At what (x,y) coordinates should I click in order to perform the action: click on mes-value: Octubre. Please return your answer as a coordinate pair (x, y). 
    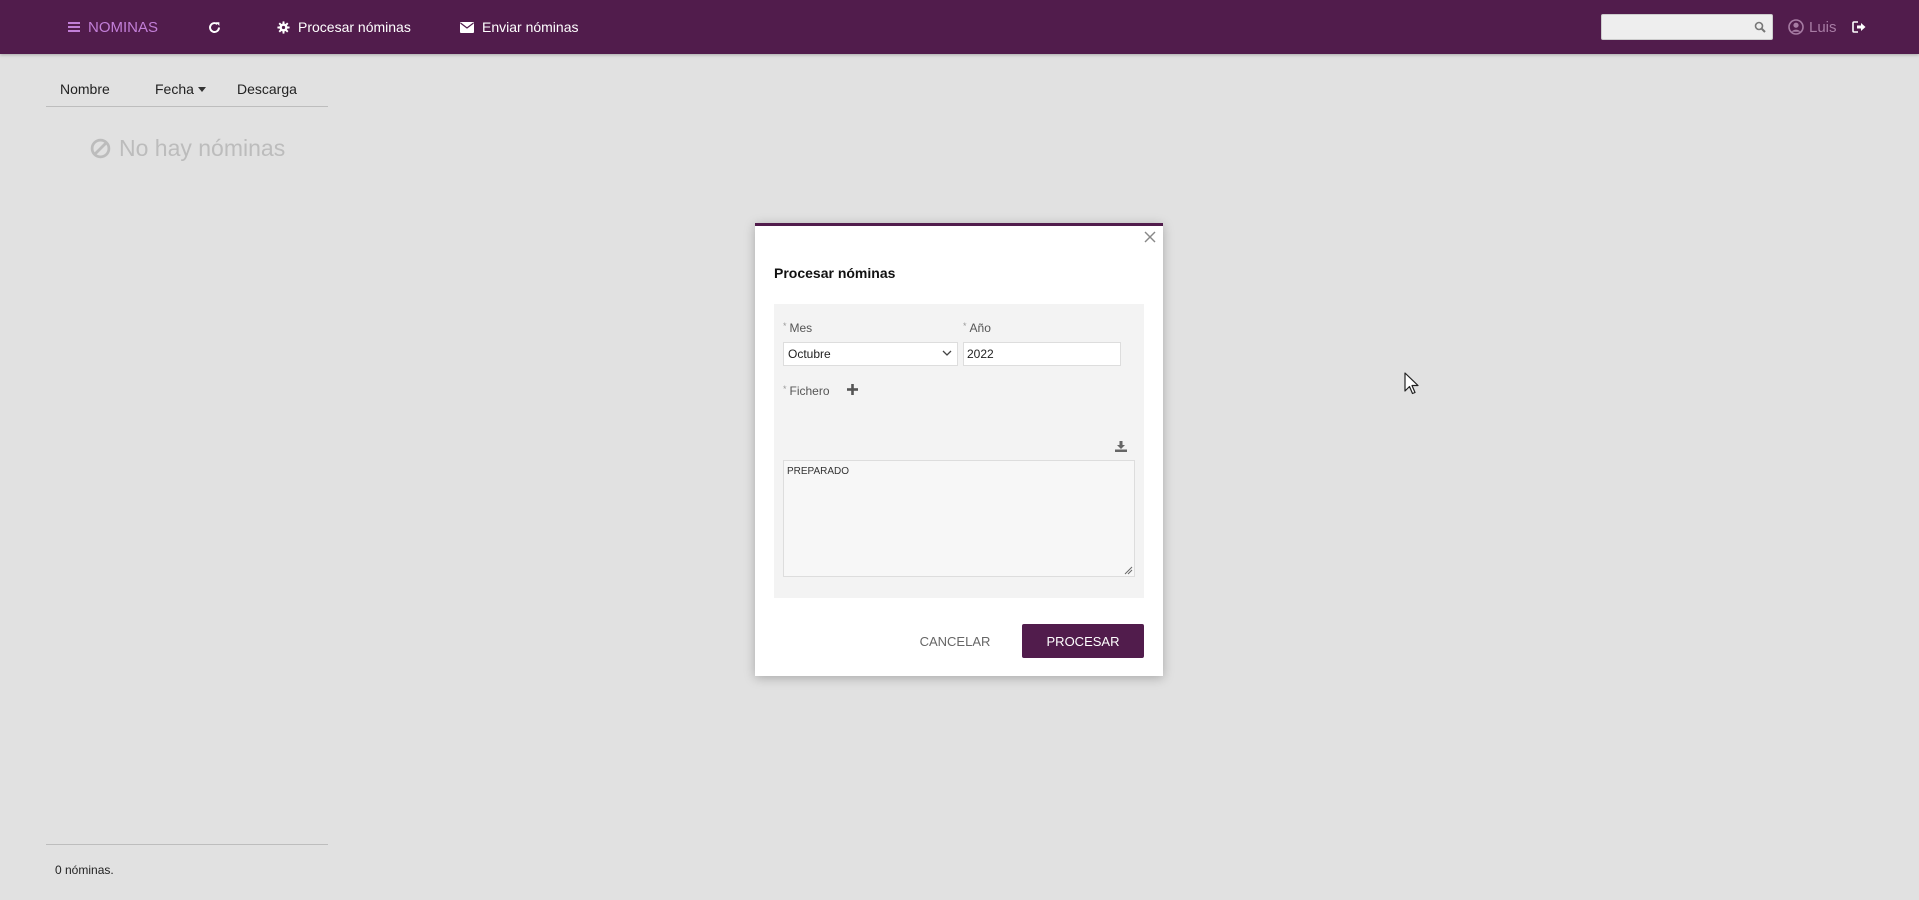
    Looking at the image, I should click on (809, 354).